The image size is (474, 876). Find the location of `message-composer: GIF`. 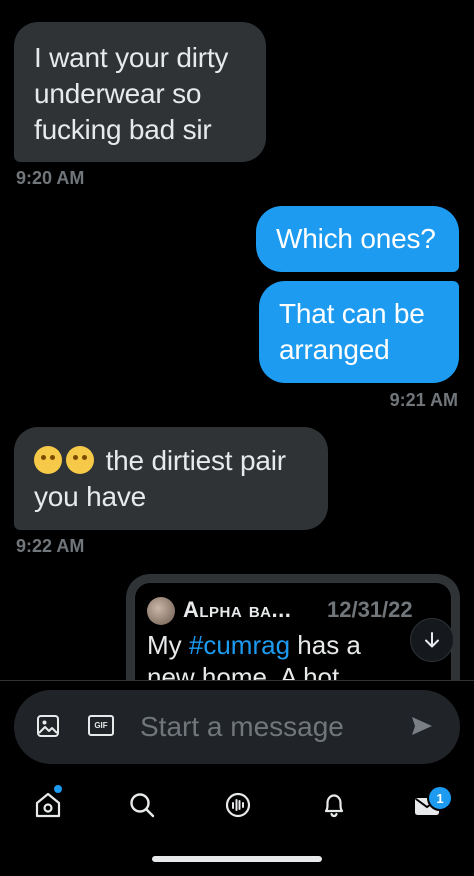

message-composer: GIF is located at coordinates (237, 727).